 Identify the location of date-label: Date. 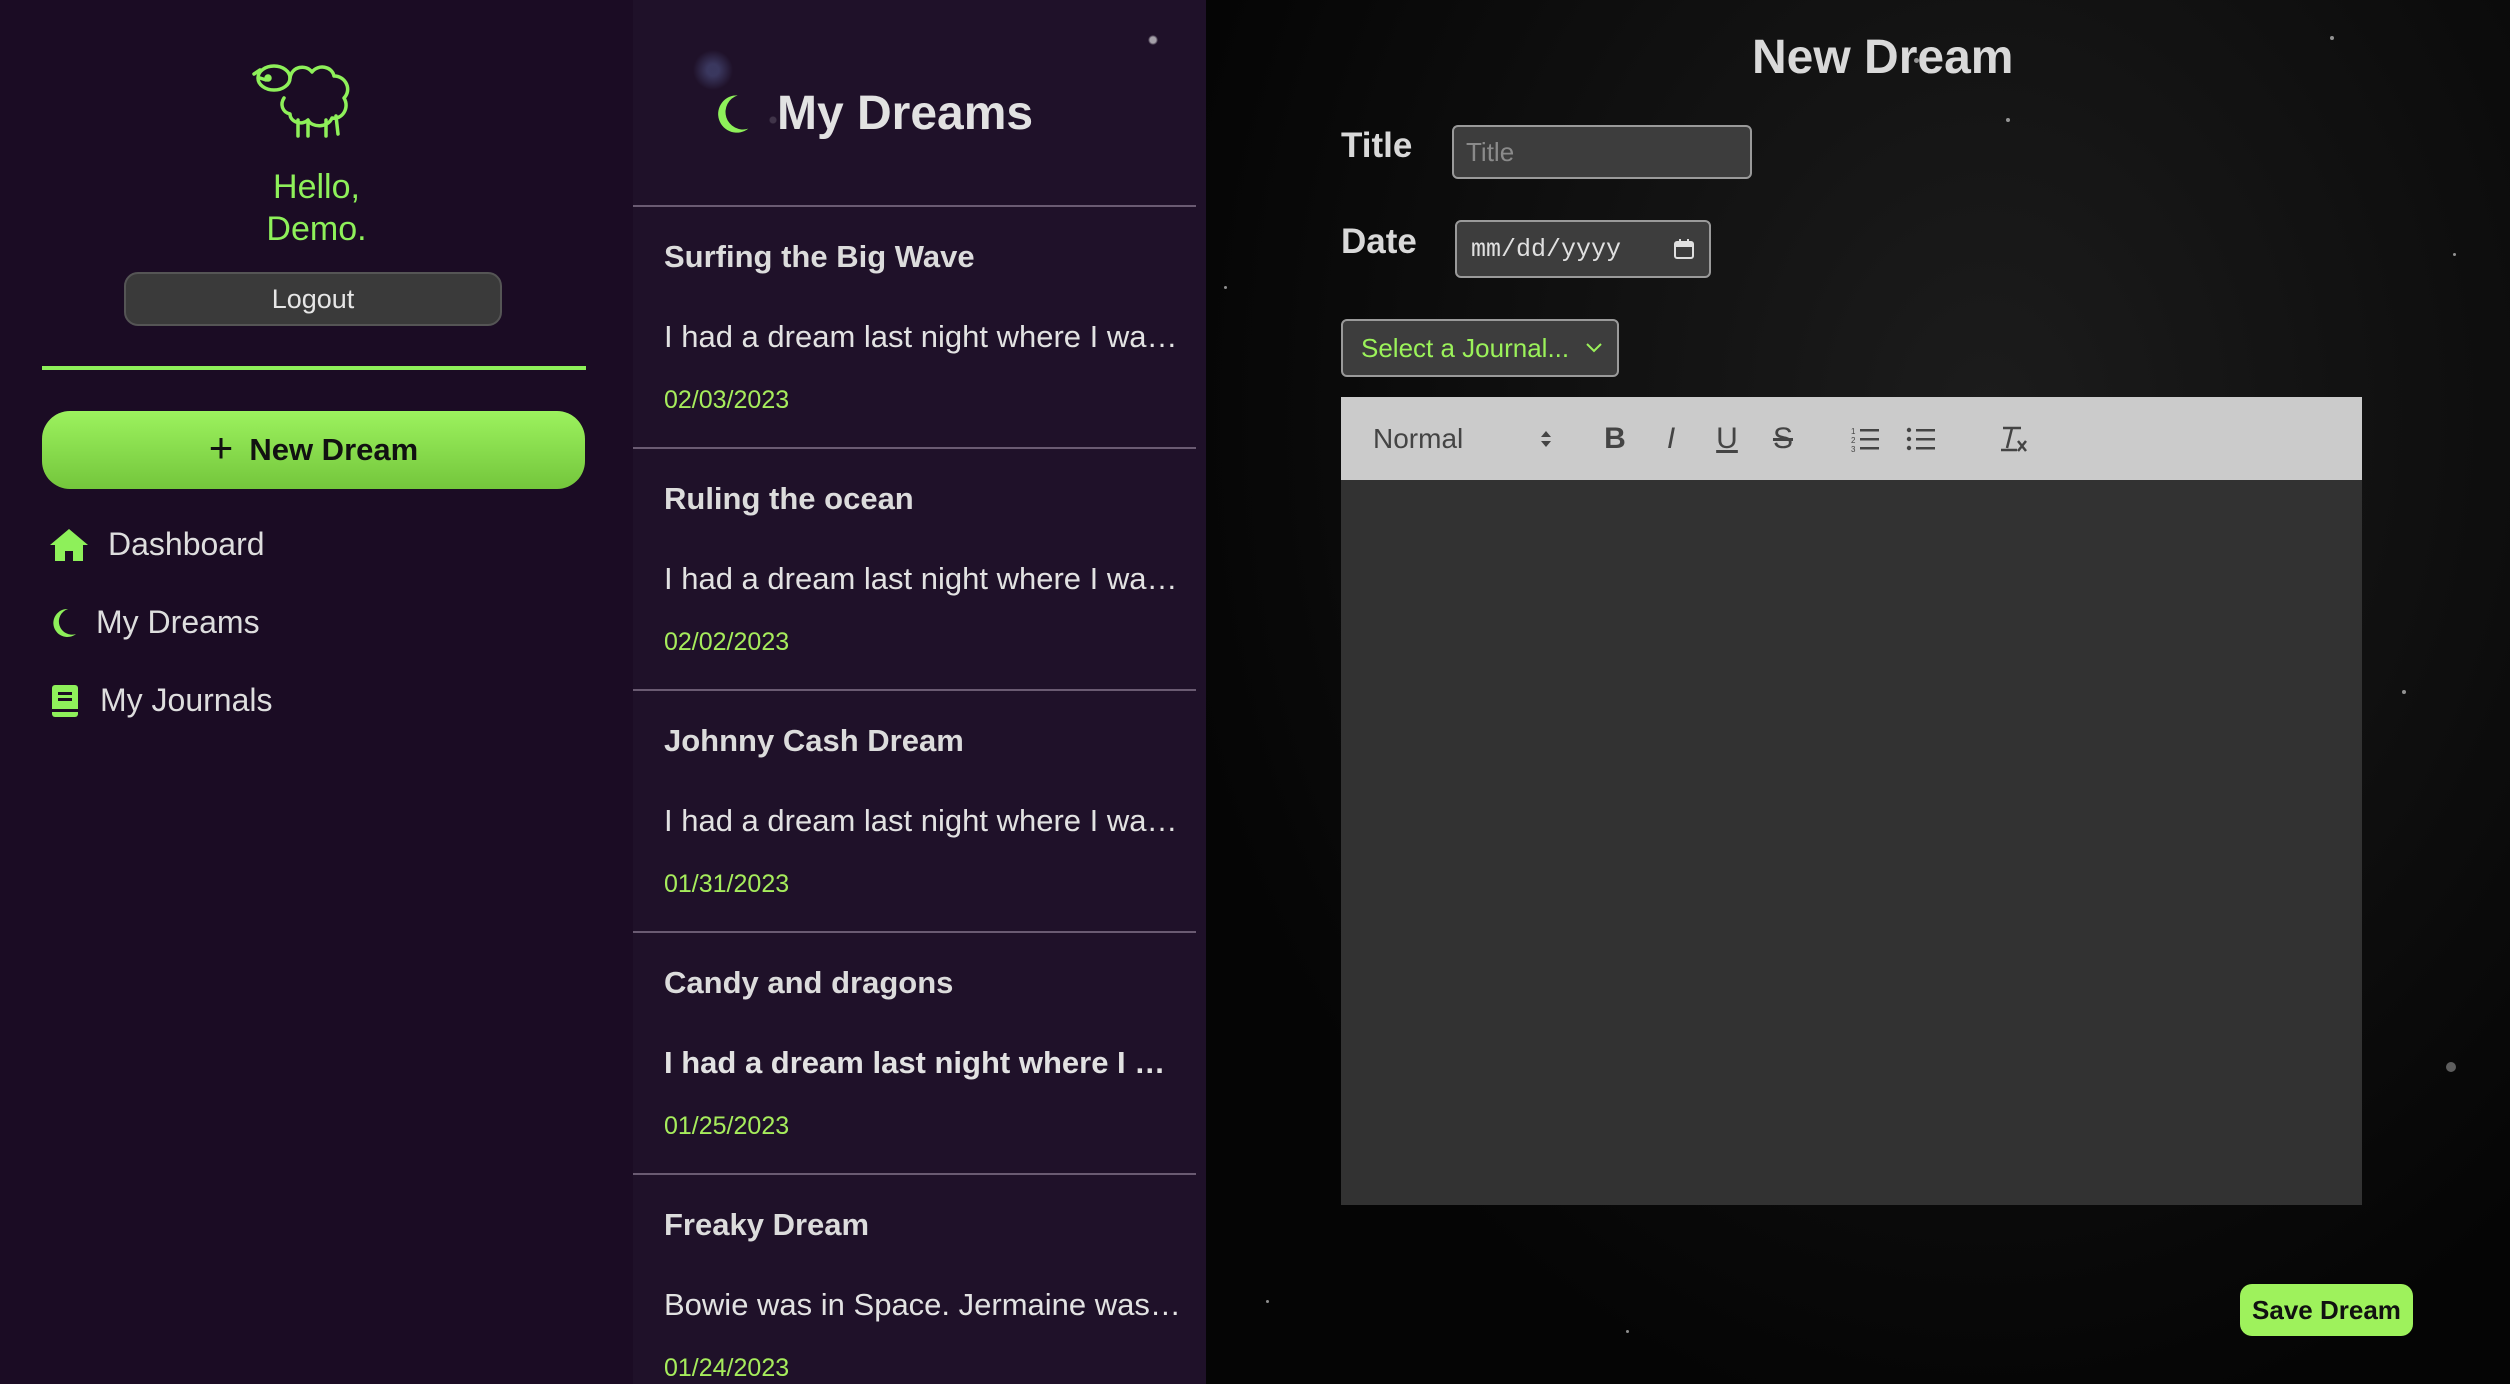
(1379, 241).